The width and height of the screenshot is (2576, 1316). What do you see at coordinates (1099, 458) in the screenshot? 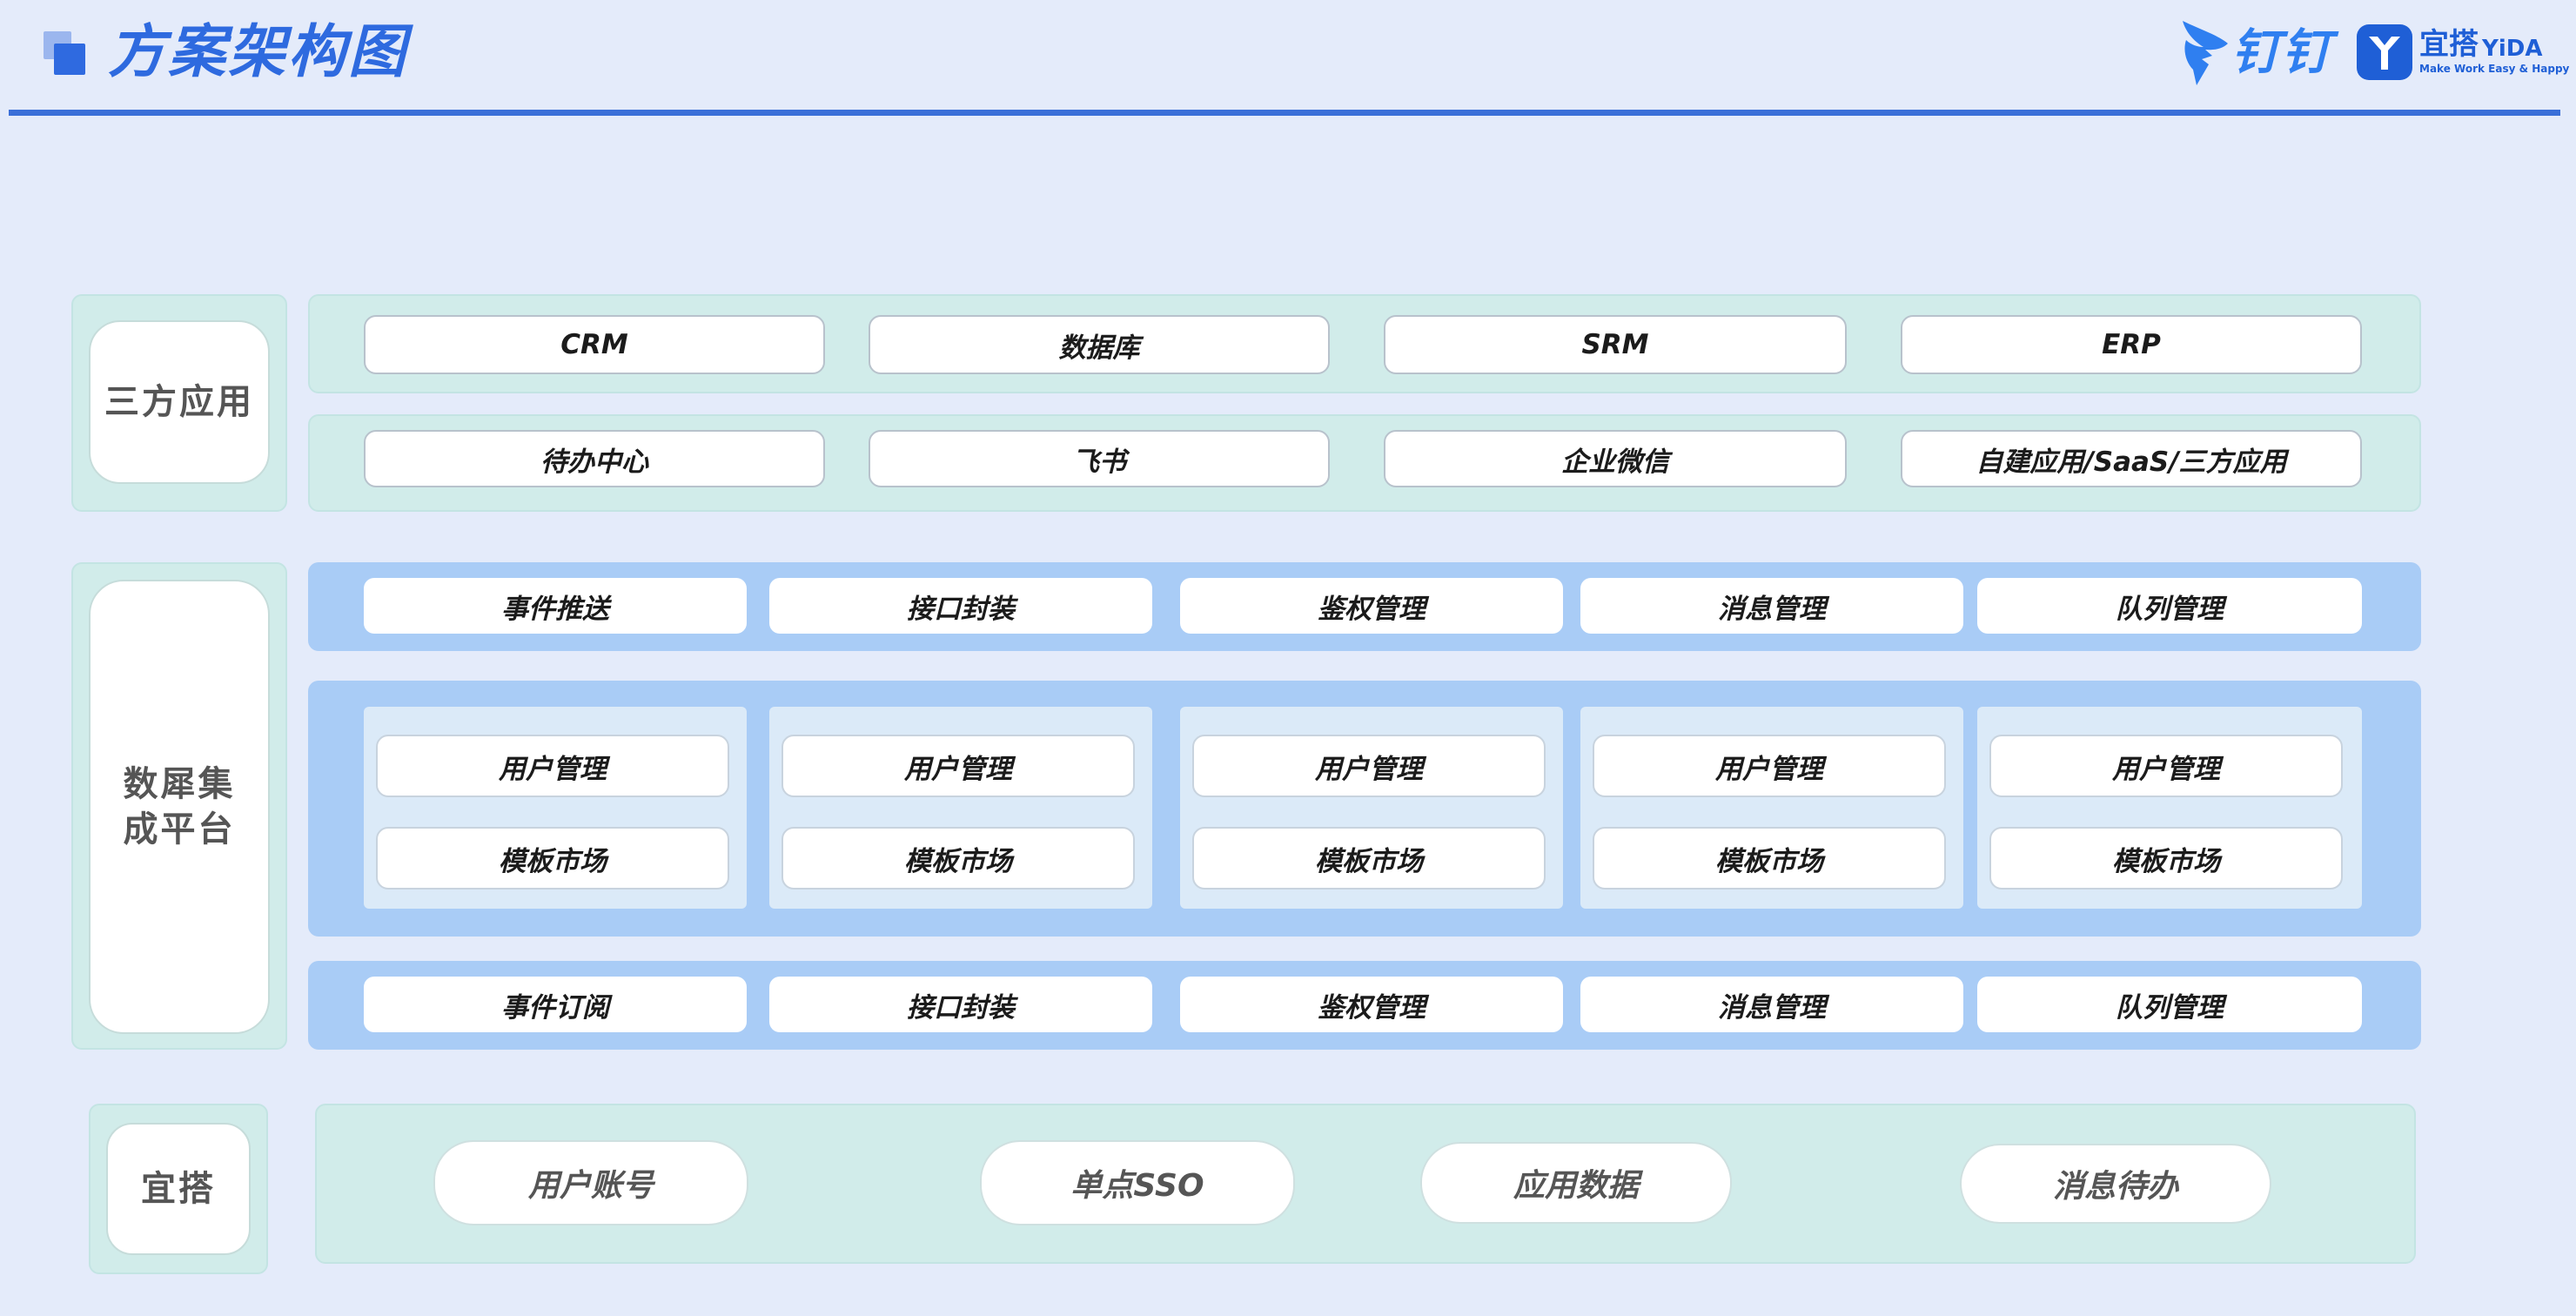
I see `app-feishu: 飞书` at bounding box center [1099, 458].